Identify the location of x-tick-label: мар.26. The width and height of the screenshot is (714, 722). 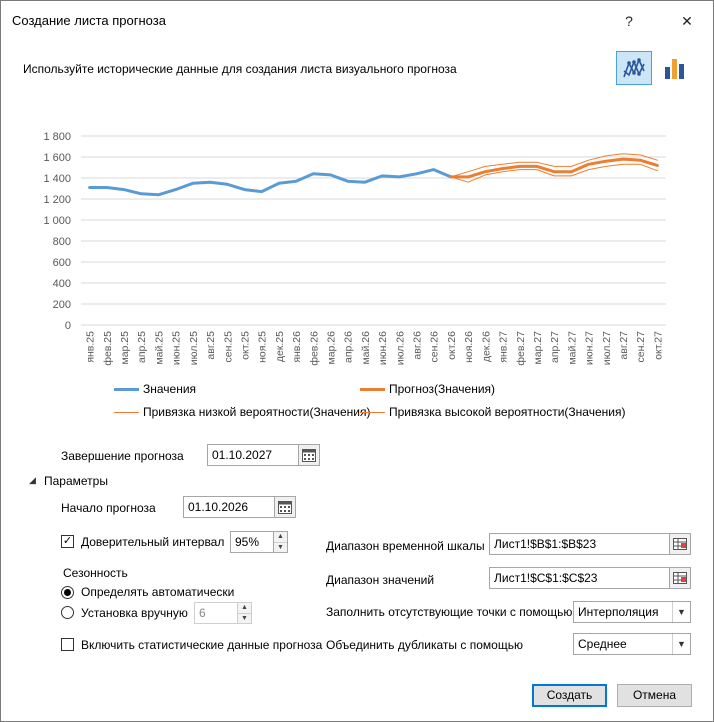
(331, 348).